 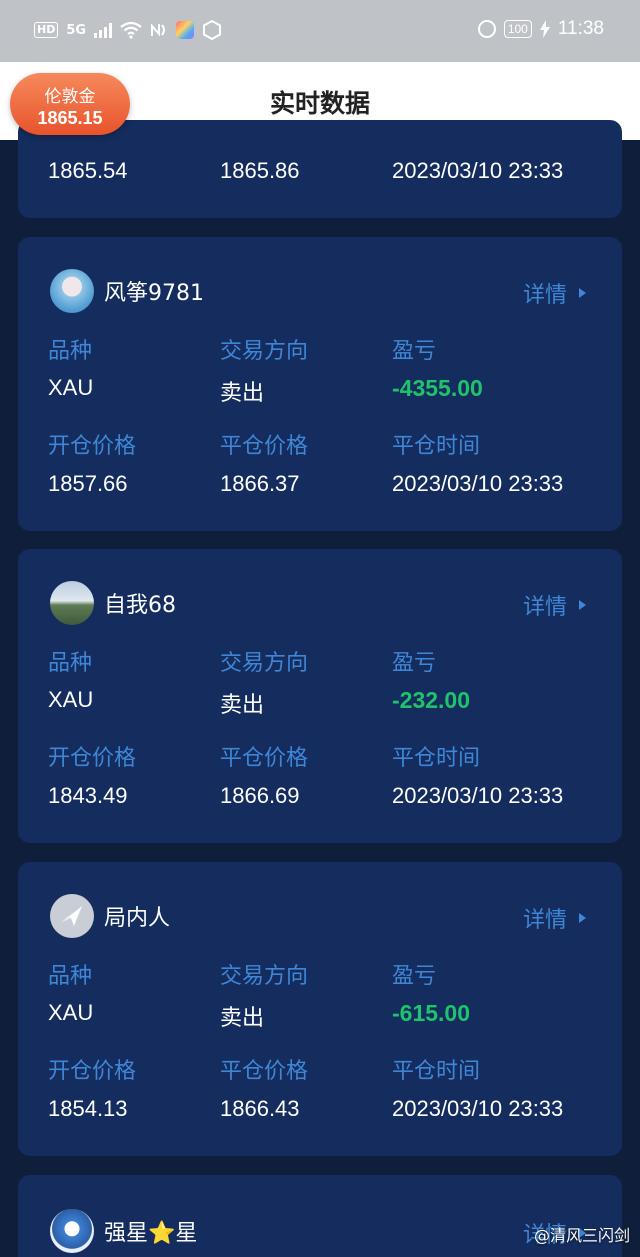 I want to click on close-price-value: 1866.43, so click(x=260, y=1108).